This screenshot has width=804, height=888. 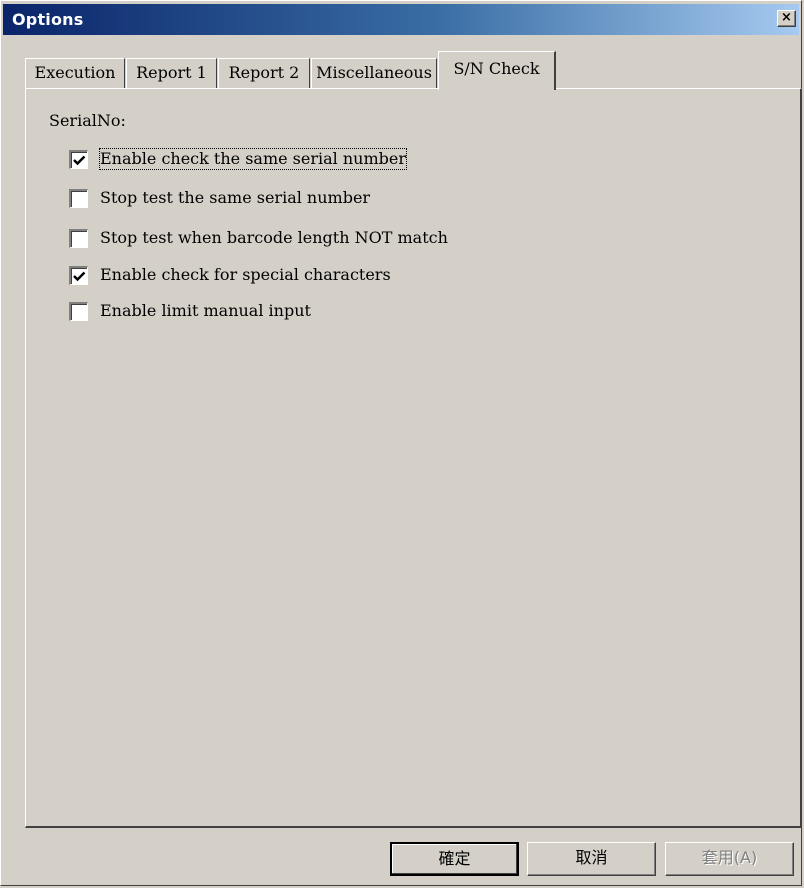 What do you see at coordinates (591, 859) in the screenshot?
I see `cancel-button: 取消` at bounding box center [591, 859].